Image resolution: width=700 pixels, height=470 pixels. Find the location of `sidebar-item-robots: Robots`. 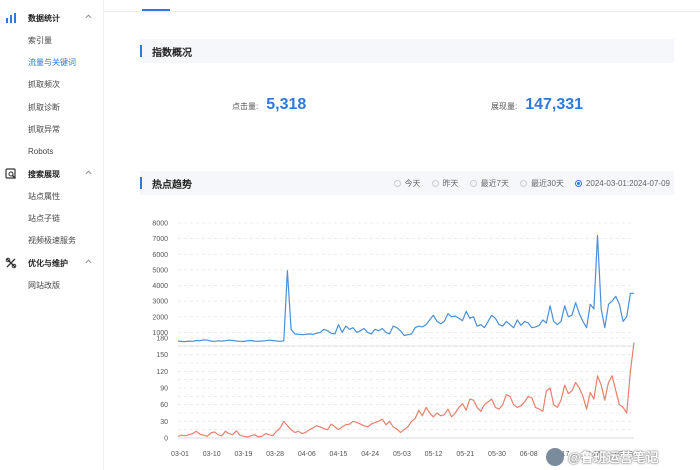

sidebar-item-robots: Robots is located at coordinates (52, 151).